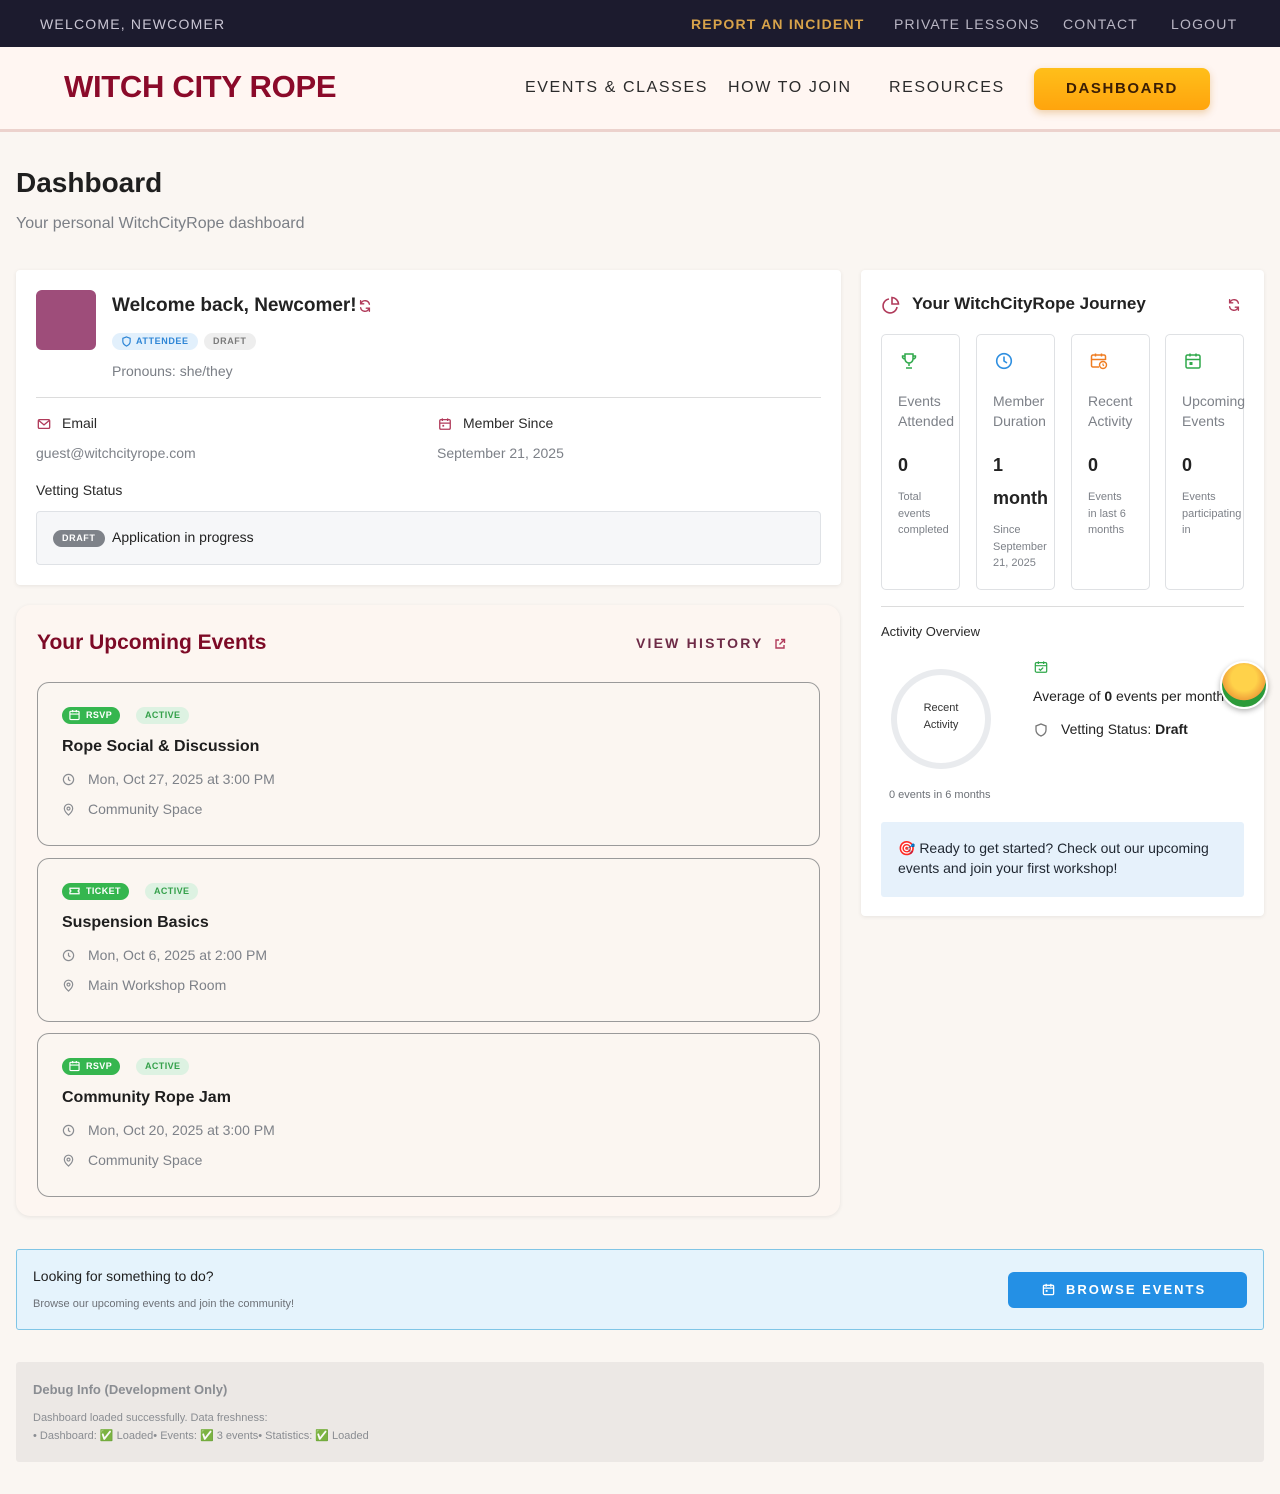 The width and height of the screenshot is (1280, 1494). Describe the element at coordinates (133, 24) in the screenshot. I see `welcome-text: WELCOME, NEWCOMER` at that location.